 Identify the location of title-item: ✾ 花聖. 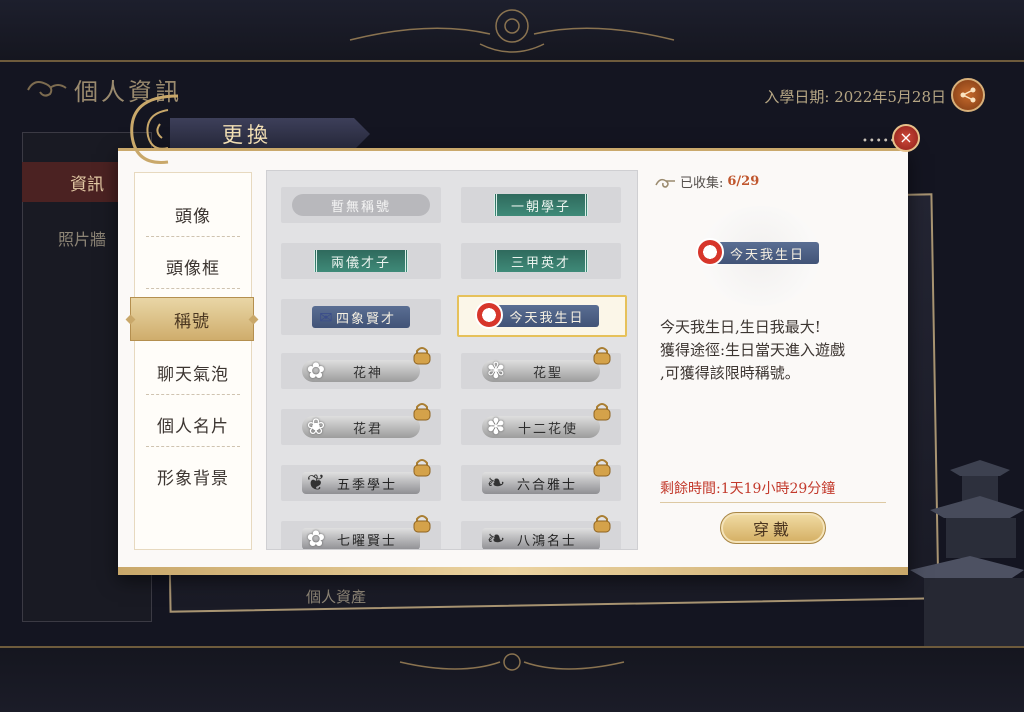
(541, 368).